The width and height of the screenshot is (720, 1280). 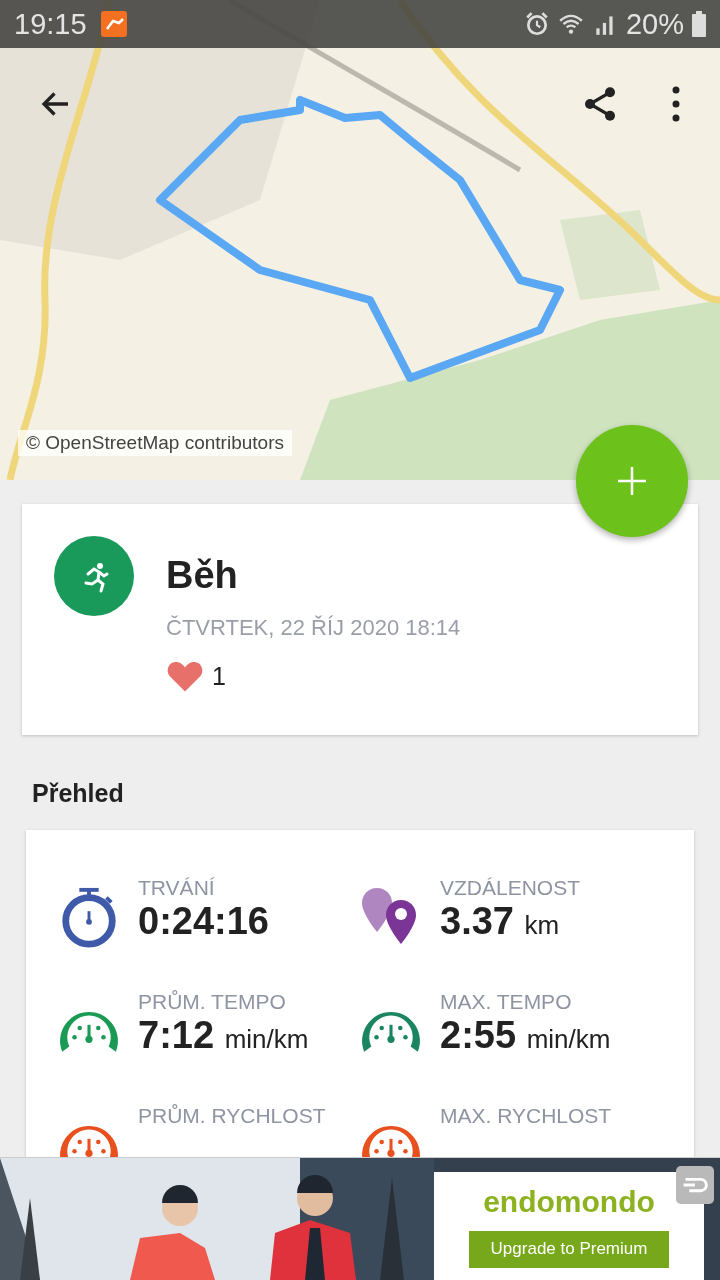 What do you see at coordinates (78, 793) in the screenshot?
I see `section-title: Přehled` at bounding box center [78, 793].